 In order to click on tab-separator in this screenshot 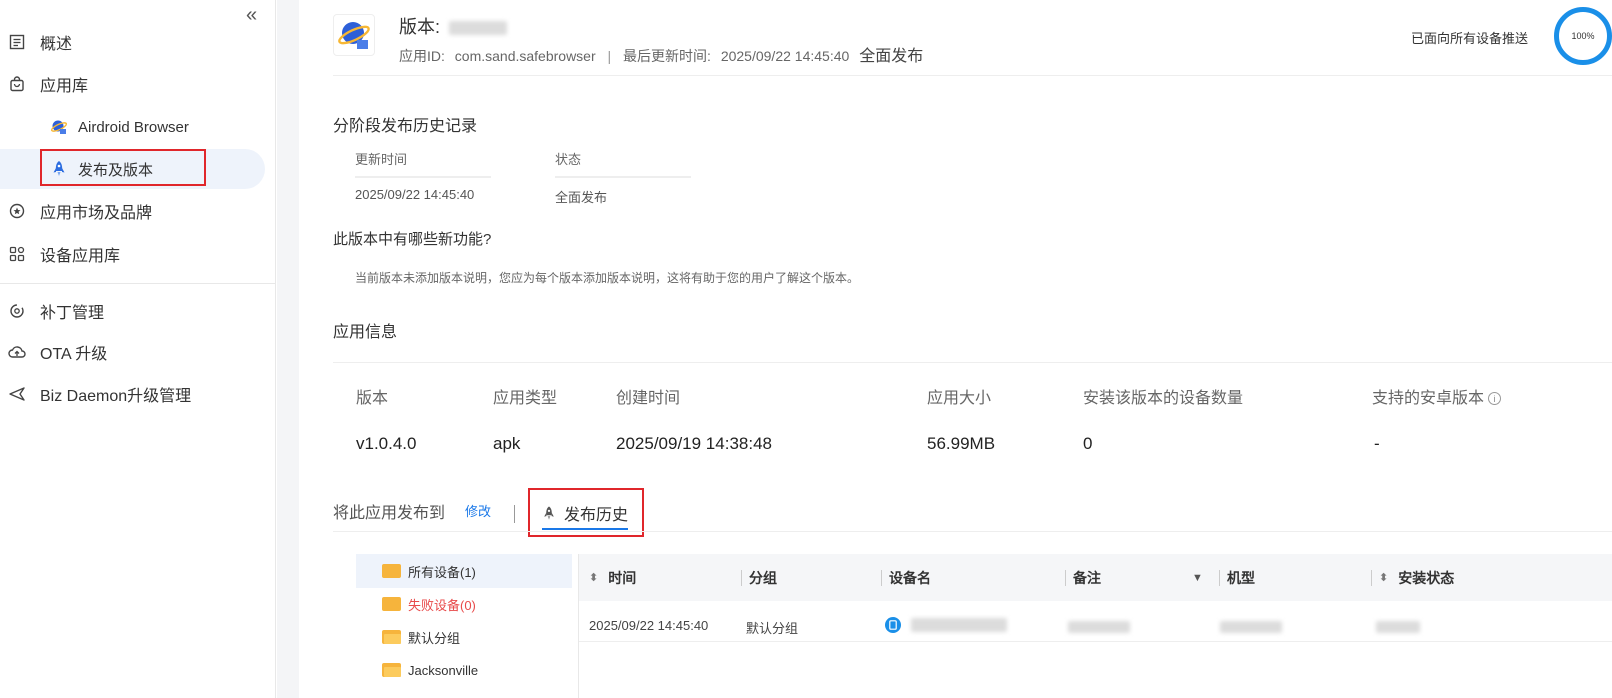, I will do `click(514, 514)`.